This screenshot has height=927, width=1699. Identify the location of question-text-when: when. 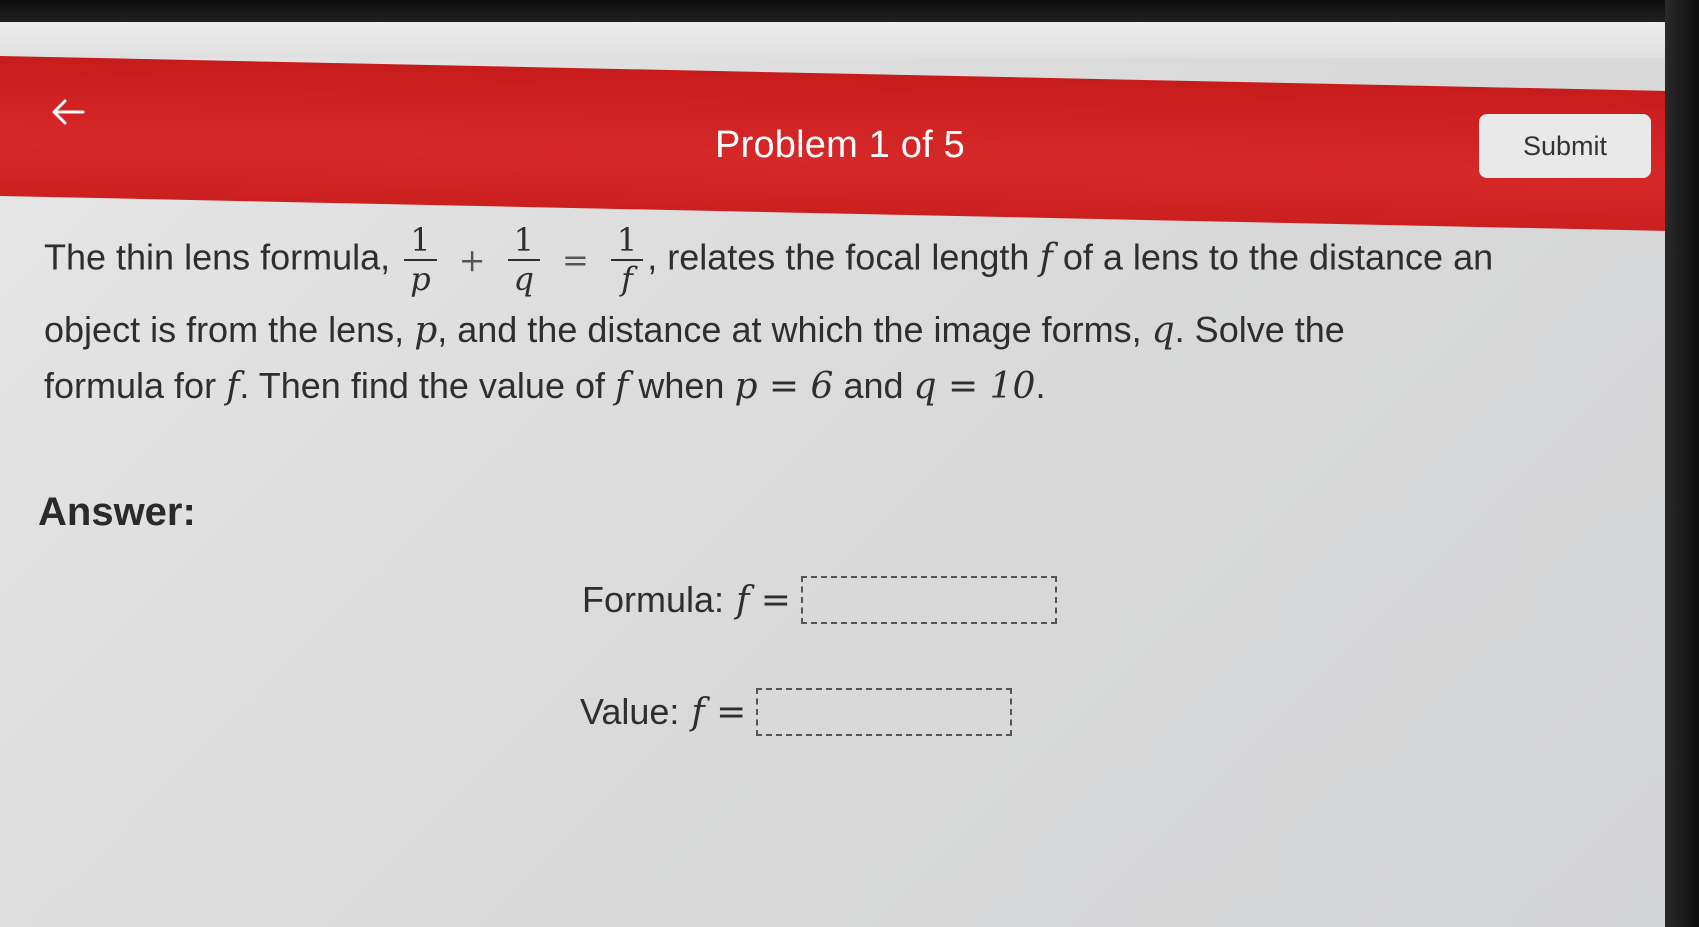
(681, 385).